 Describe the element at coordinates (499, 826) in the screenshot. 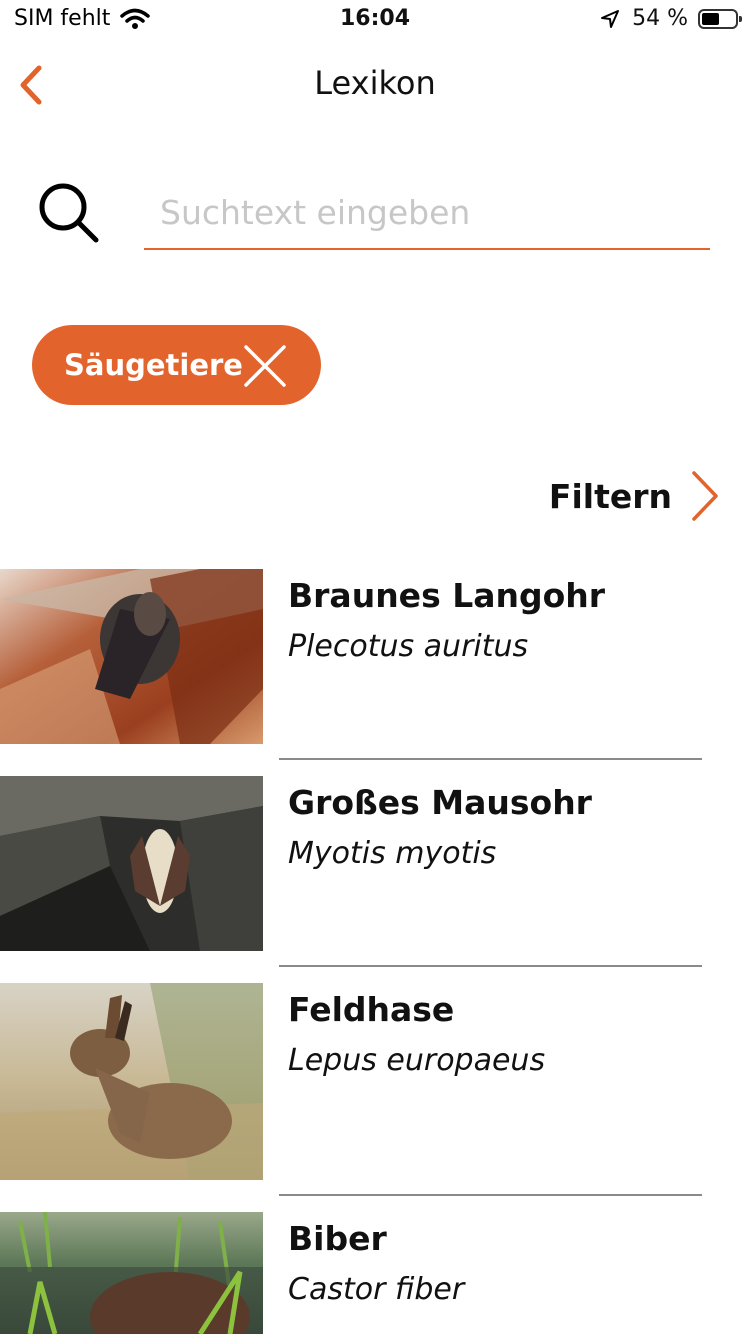

I see `item-text: Großes Mausohr Myotis myotis` at that location.